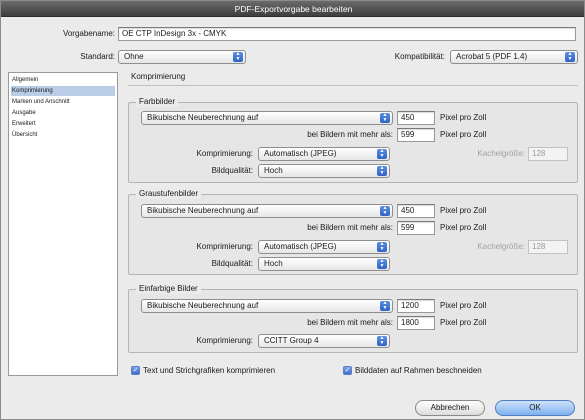 This screenshot has height=420, width=585. Describe the element at coordinates (203, 210) in the screenshot. I see `gray-resample-value: Bikubische Neuberechnung auf` at that location.